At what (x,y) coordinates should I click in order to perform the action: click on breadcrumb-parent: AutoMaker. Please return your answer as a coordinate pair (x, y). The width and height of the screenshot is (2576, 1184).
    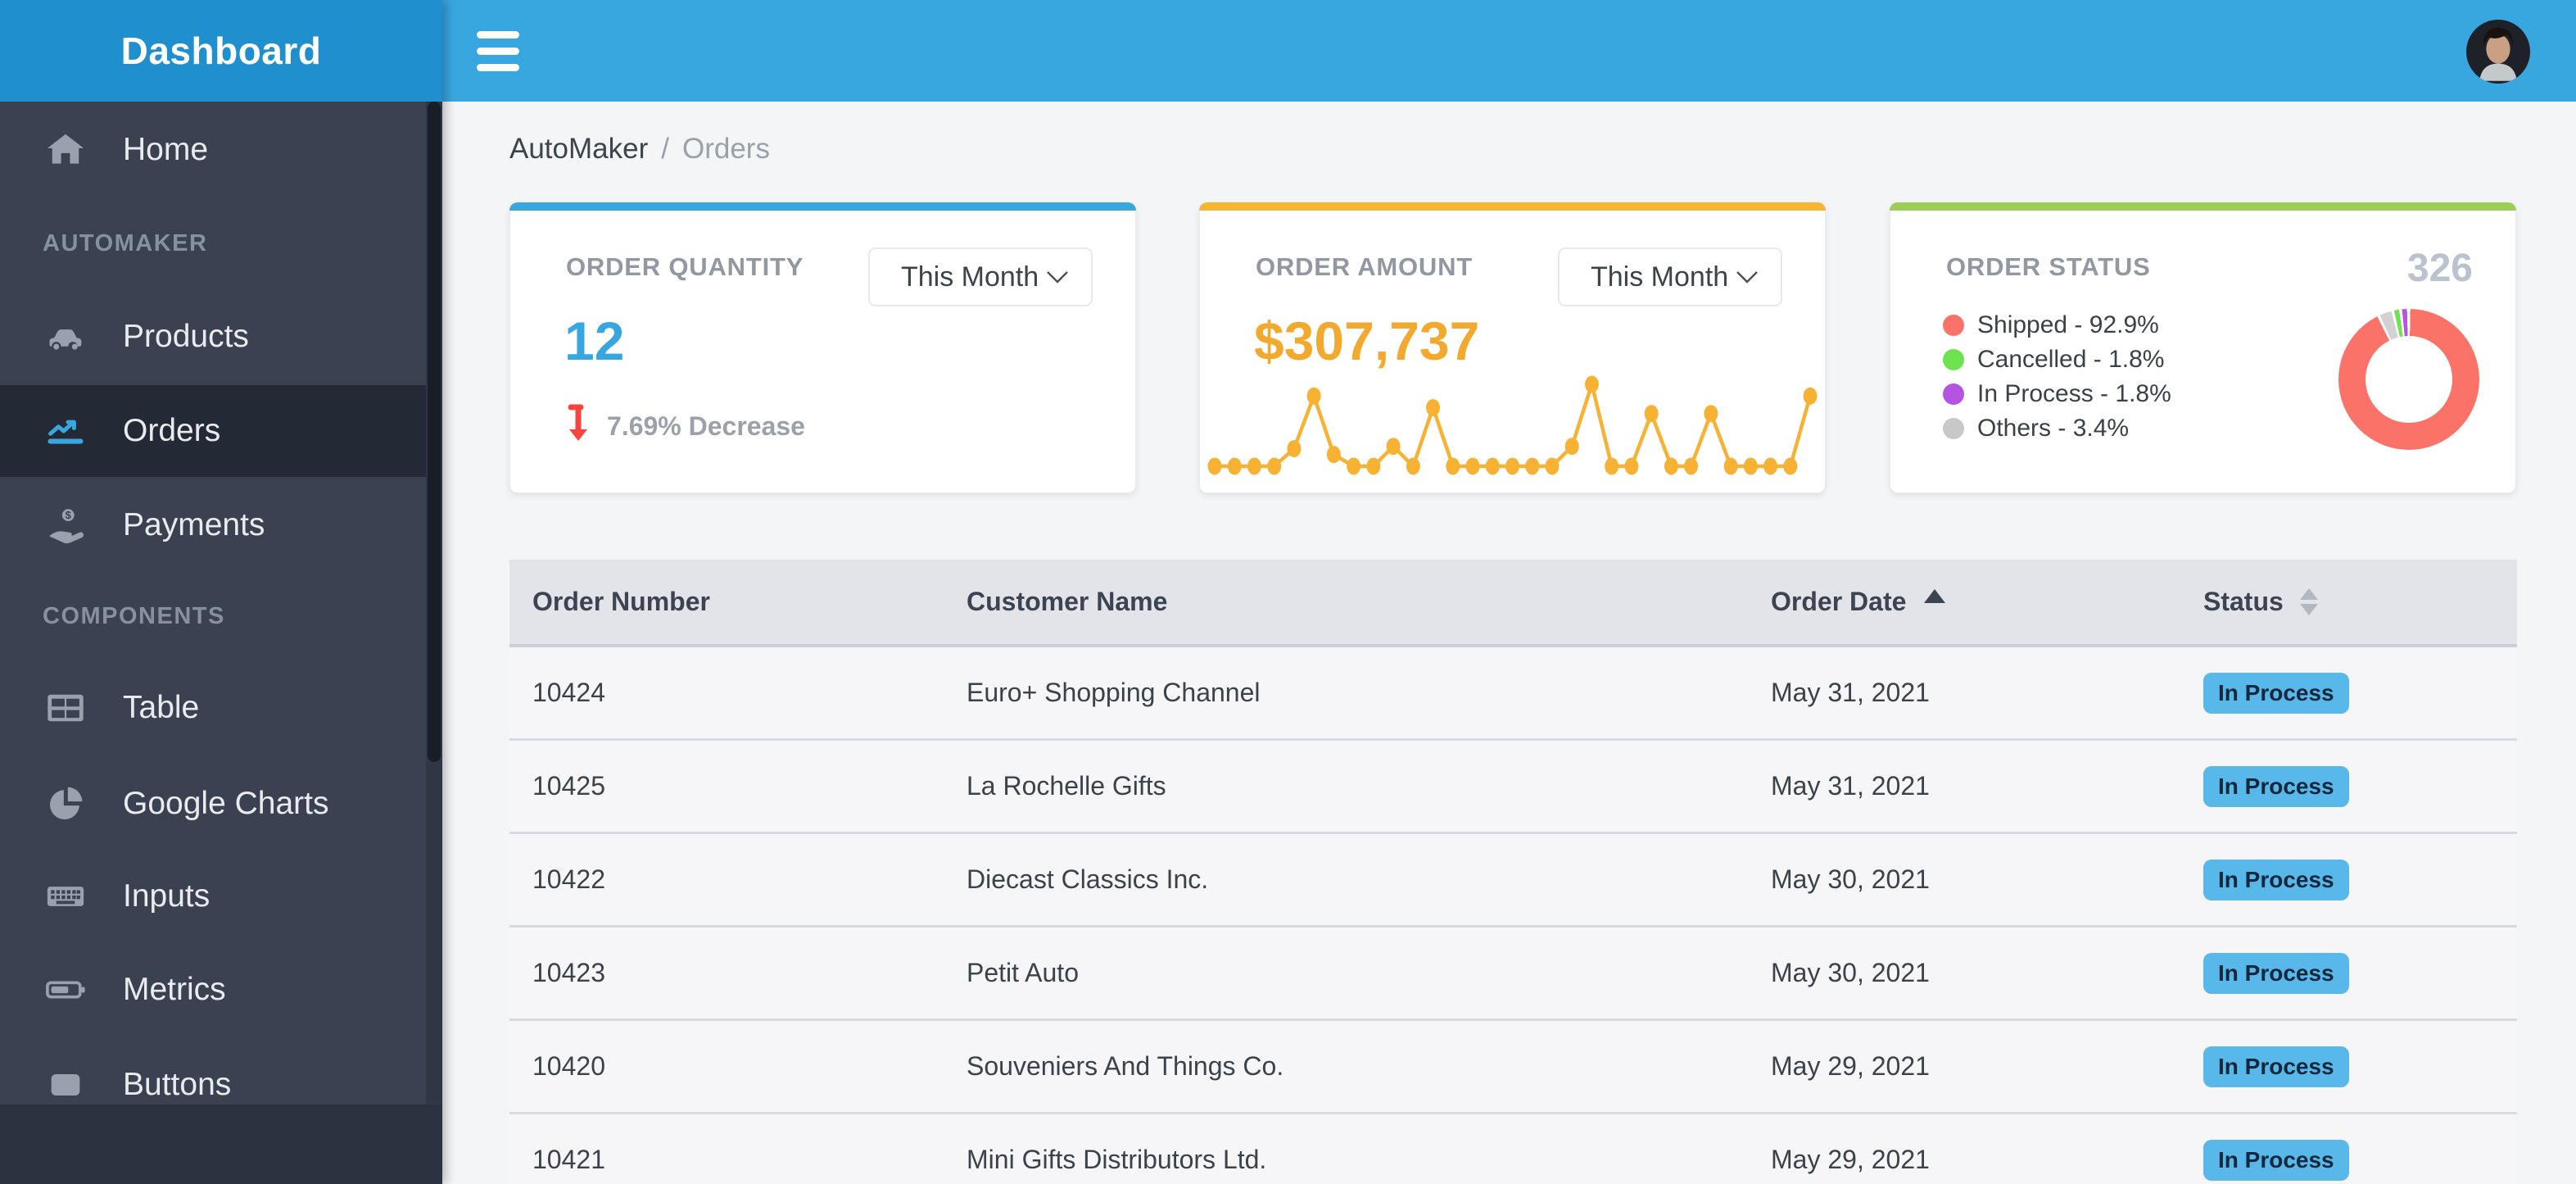
    Looking at the image, I should click on (578, 150).